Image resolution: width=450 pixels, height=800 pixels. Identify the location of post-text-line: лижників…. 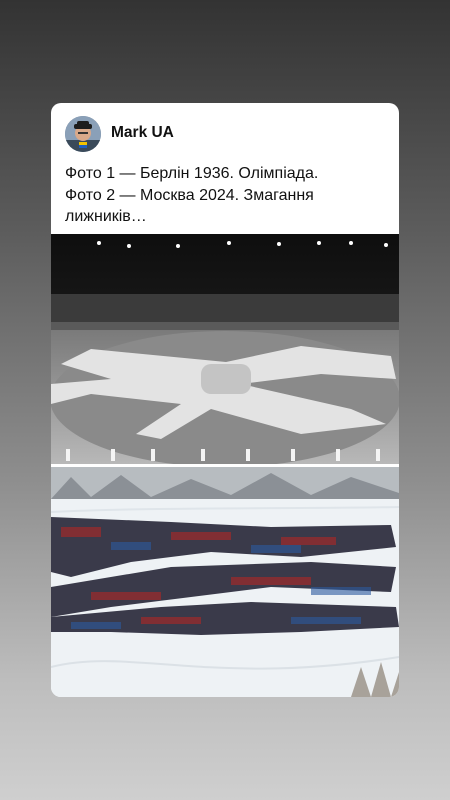
(106, 216).